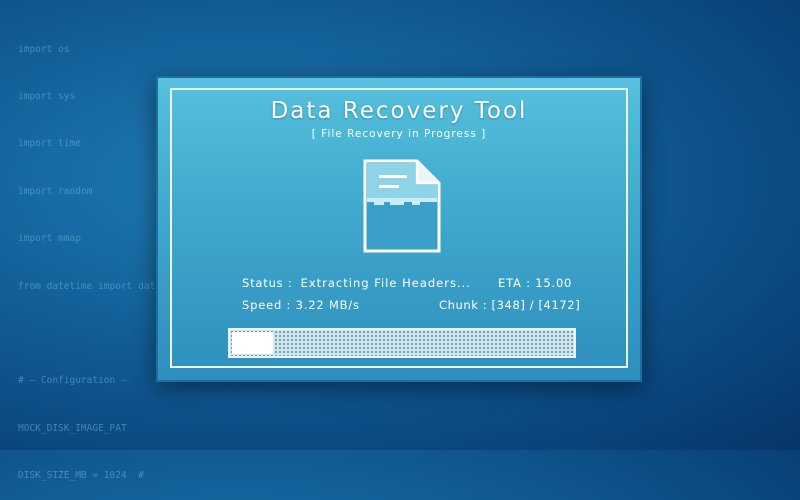 This screenshot has height=500, width=800. I want to click on progress-fill, so click(252, 343).